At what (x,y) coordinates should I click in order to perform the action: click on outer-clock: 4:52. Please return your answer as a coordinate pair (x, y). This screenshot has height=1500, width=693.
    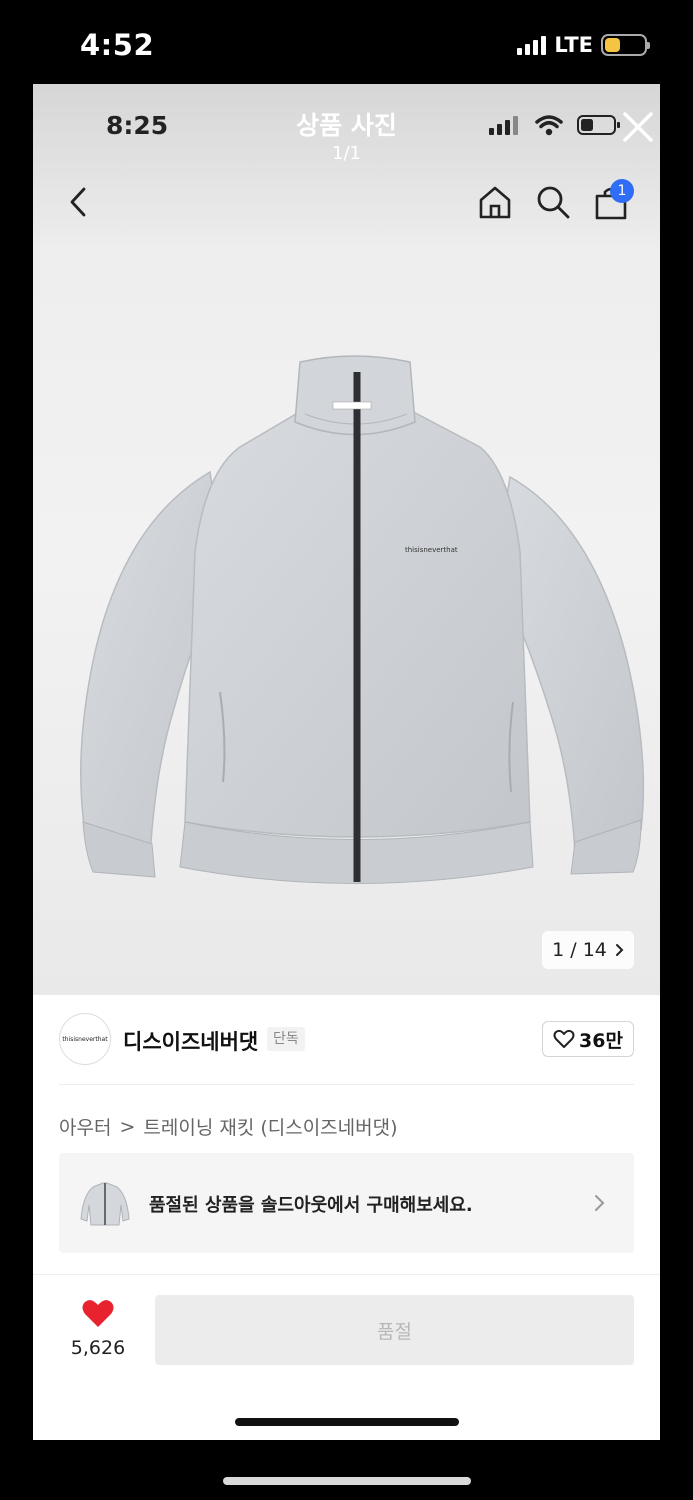
    Looking at the image, I should click on (117, 45).